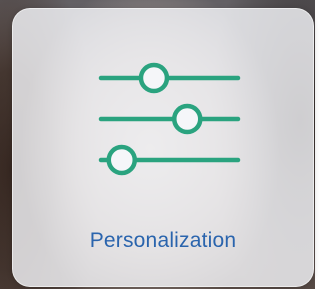 The height and width of the screenshot is (289, 320). I want to click on personalization-label: Personalization, so click(163, 240).